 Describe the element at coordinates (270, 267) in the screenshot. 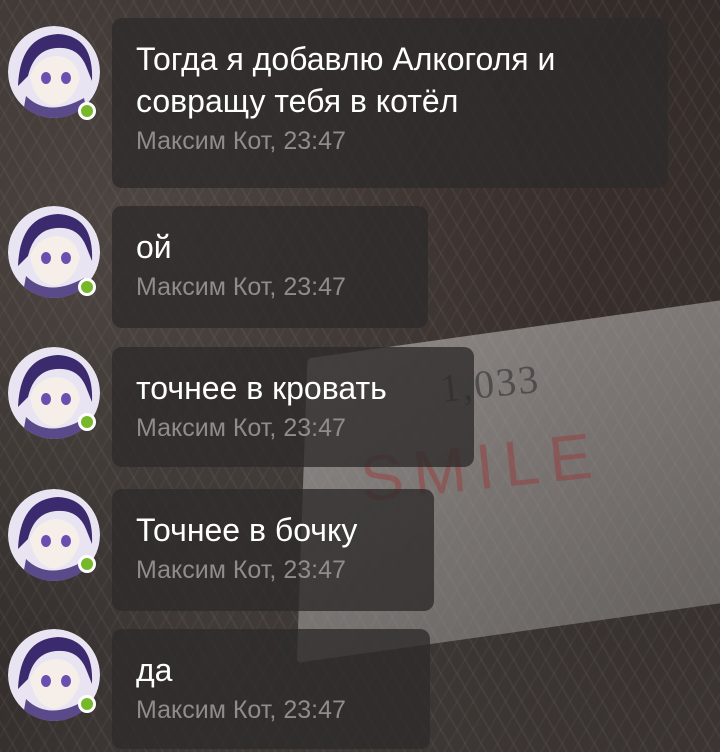

I see `message-bubble: ой Максим Кот, 23:47` at that location.